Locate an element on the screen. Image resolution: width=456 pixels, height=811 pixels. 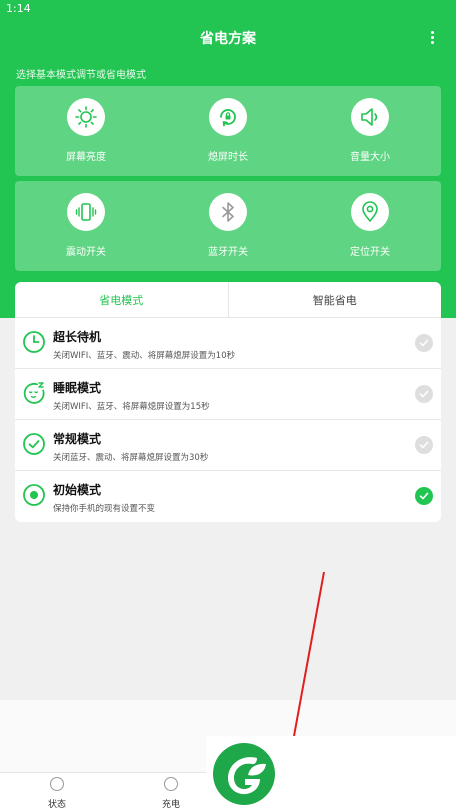
mode-desc: 保持你手机的现有设置不变 is located at coordinates (104, 509).